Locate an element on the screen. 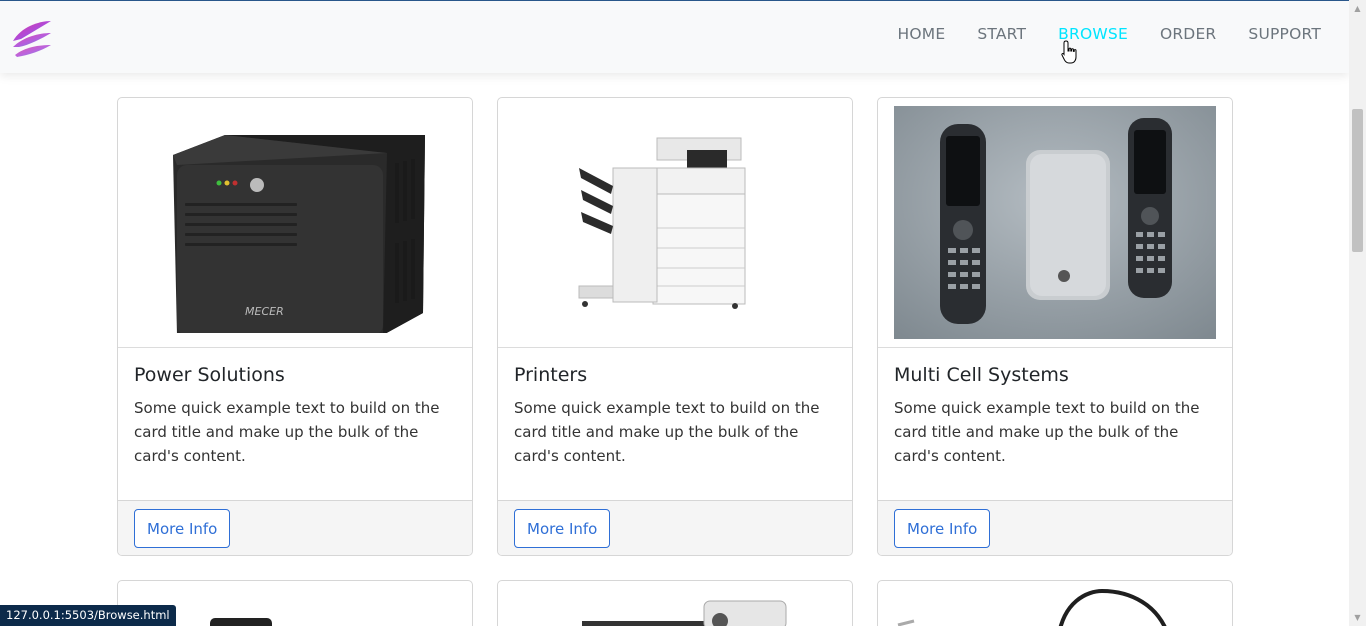 The height and width of the screenshot is (626, 1366). brand-logo is located at coordinates (32, 39).